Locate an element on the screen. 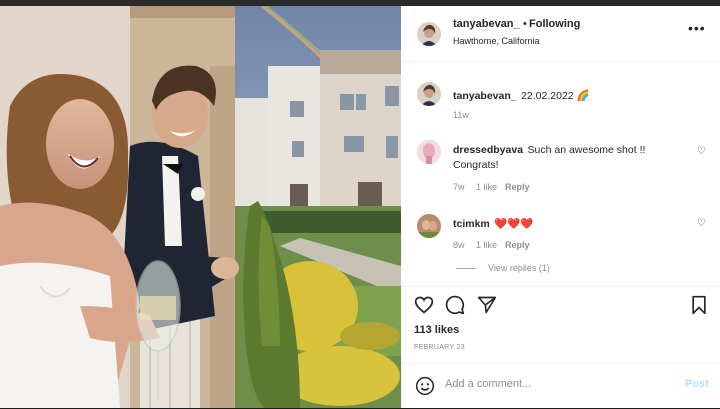 This screenshot has height=409, width=720. comment-row: tcimkm ❤️❤️❤️ is located at coordinates (567, 223).